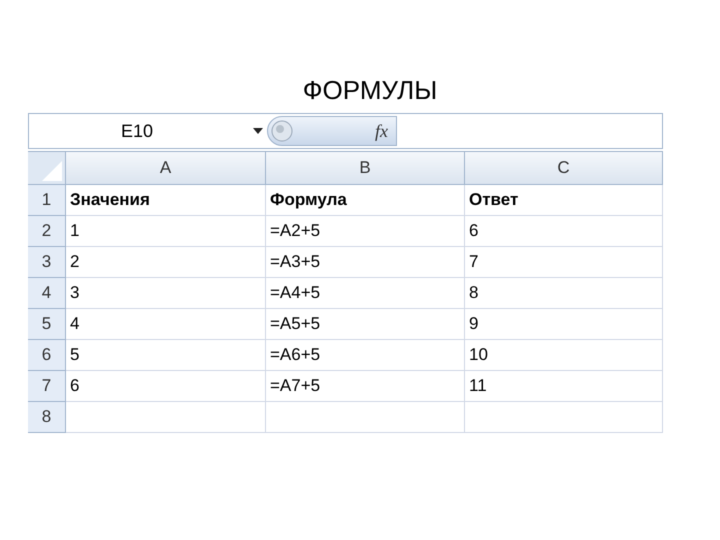 The height and width of the screenshot is (540, 720). What do you see at coordinates (564, 293) in the screenshot?
I see `table-cell: 8` at bounding box center [564, 293].